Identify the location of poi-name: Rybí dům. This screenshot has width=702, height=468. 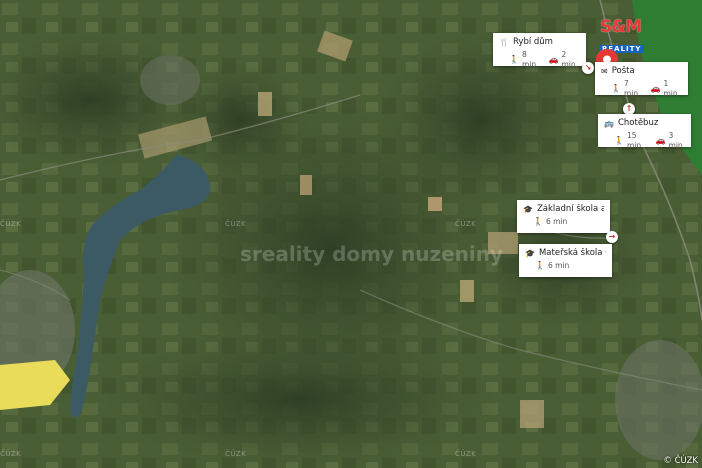
(532, 42).